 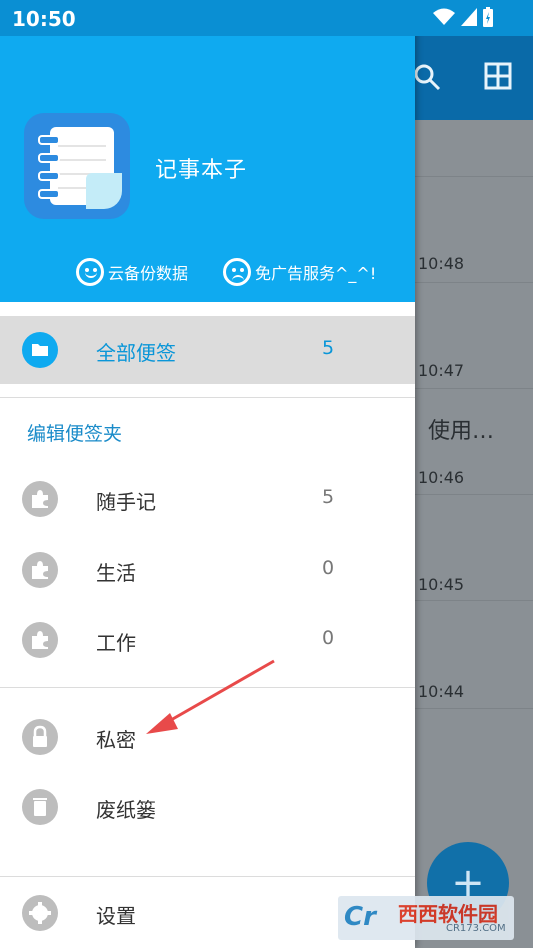 What do you see at coordinates (316, 273) in the screenshot?
I see `ad-free-label: 免广告服务^_^!` at bounding box center [316, 273].